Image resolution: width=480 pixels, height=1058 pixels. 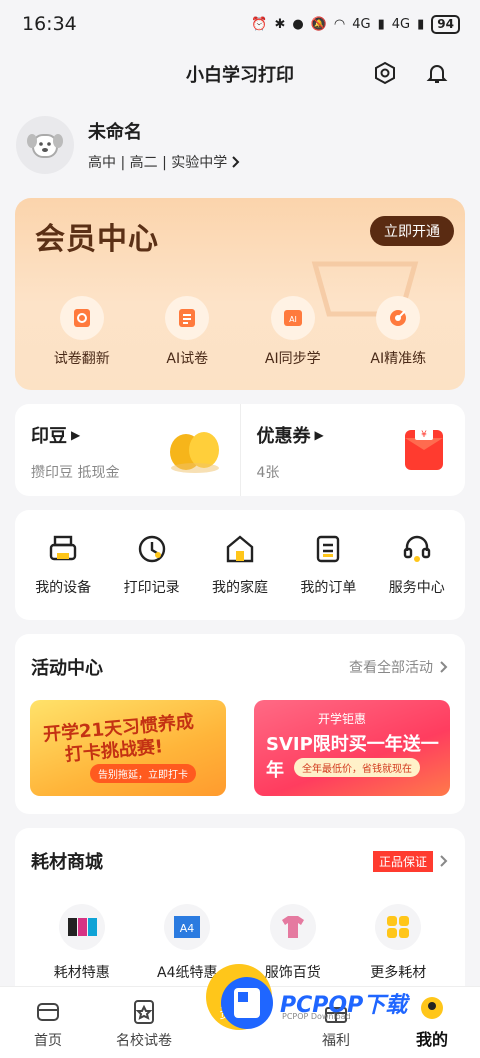 I want to click on supplies-mall-title: 耗材商城, so click(x=67, y=862).